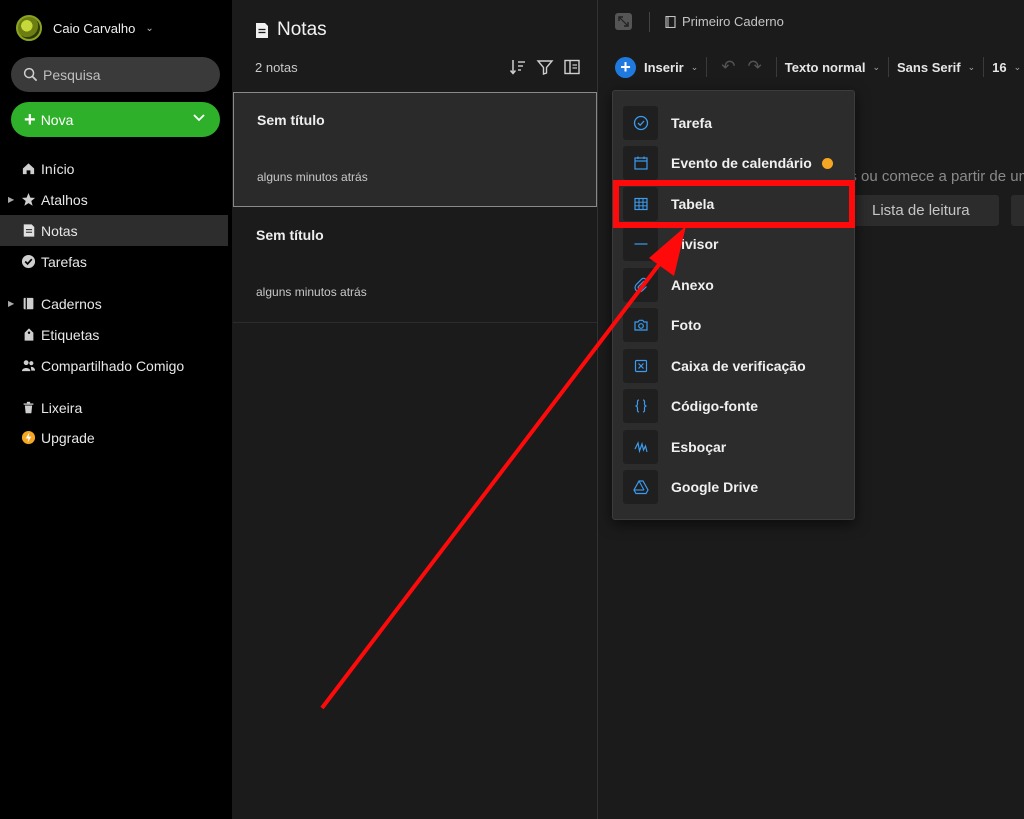 This screenshot has width=1024, height=819. What do you see at coordinates (29, 28) in the screenshot?
I see `avatar` at bounding box center [29, 28].